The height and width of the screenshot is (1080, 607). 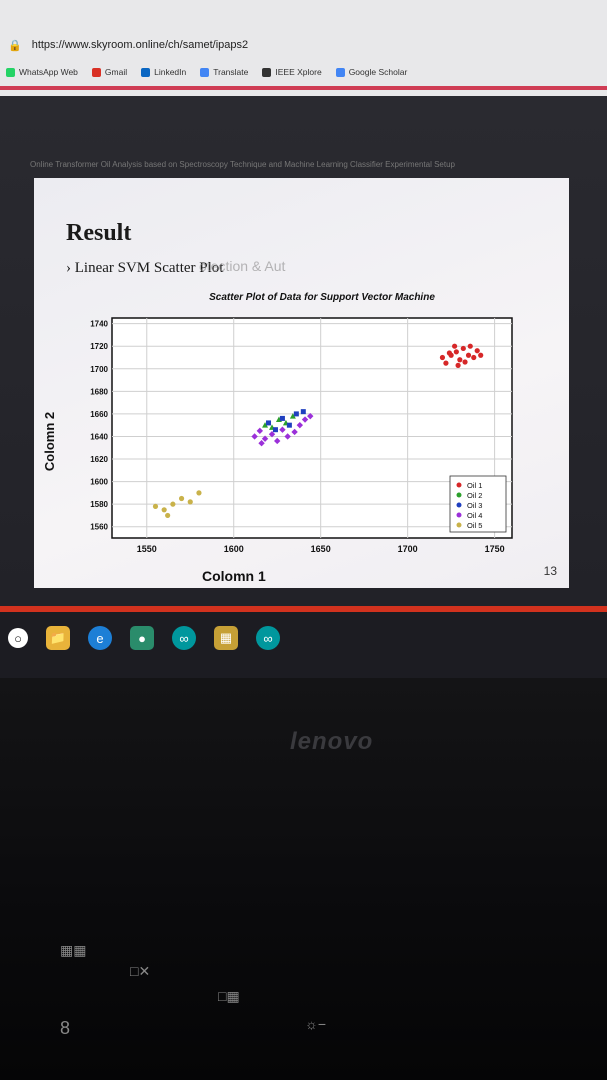 I want to click on bookmark-label: WhatsApp Web, so click(x=48, y=72).